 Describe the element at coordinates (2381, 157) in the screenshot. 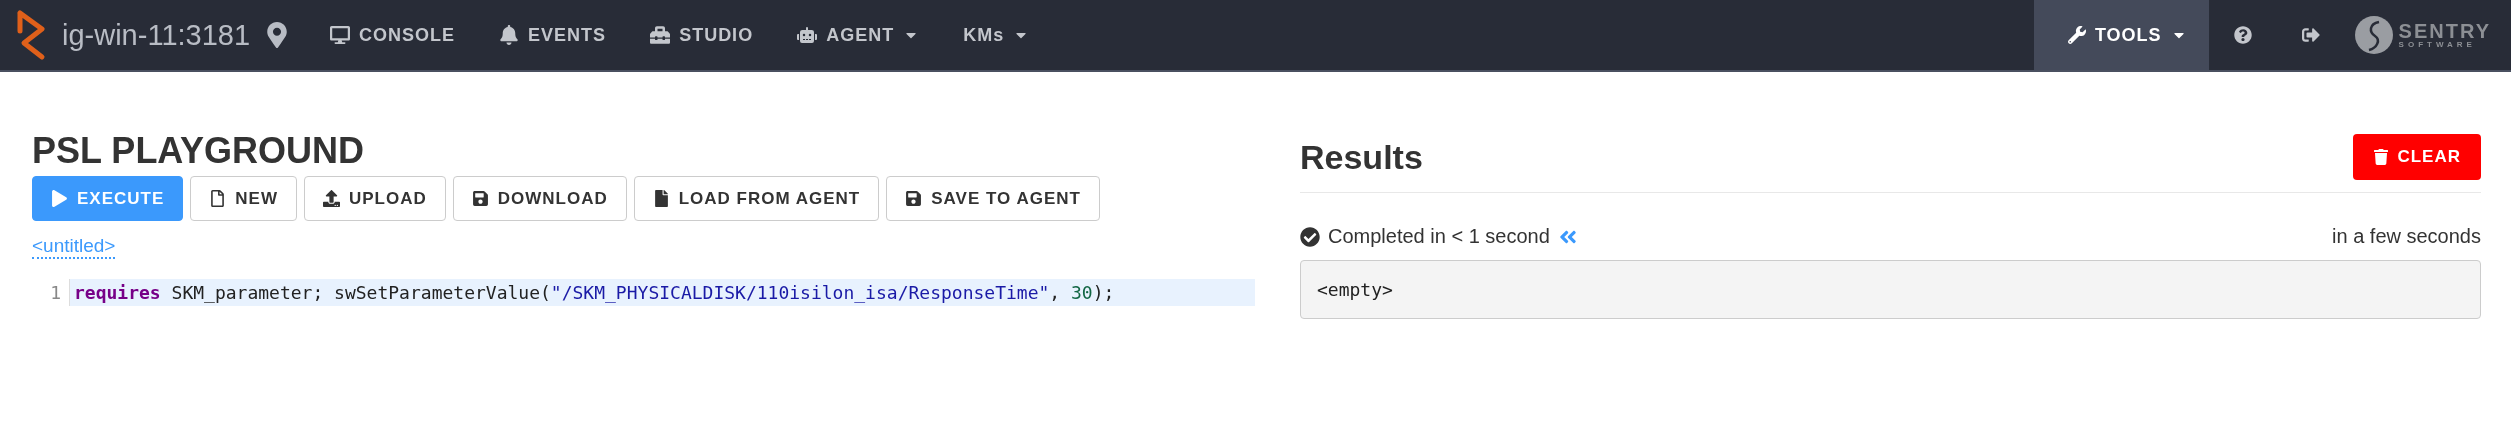

I see `trash-icon` at that location.